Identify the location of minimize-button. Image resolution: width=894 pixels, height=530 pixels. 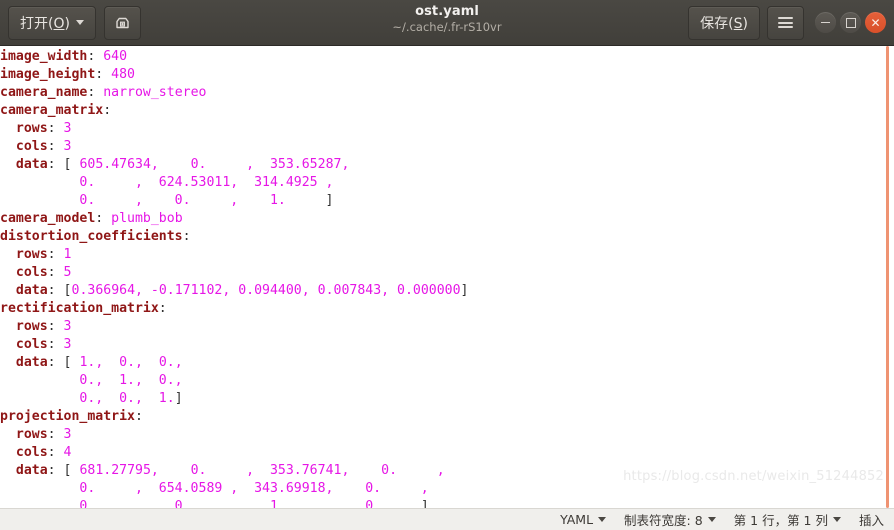
(825, 22).